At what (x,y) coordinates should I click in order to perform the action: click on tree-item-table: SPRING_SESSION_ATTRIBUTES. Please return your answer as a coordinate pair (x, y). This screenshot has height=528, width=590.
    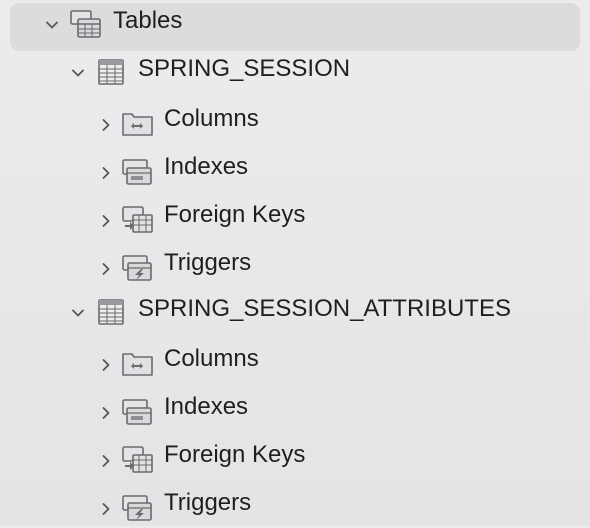
    Looking at the image, I should click on (295, 312).